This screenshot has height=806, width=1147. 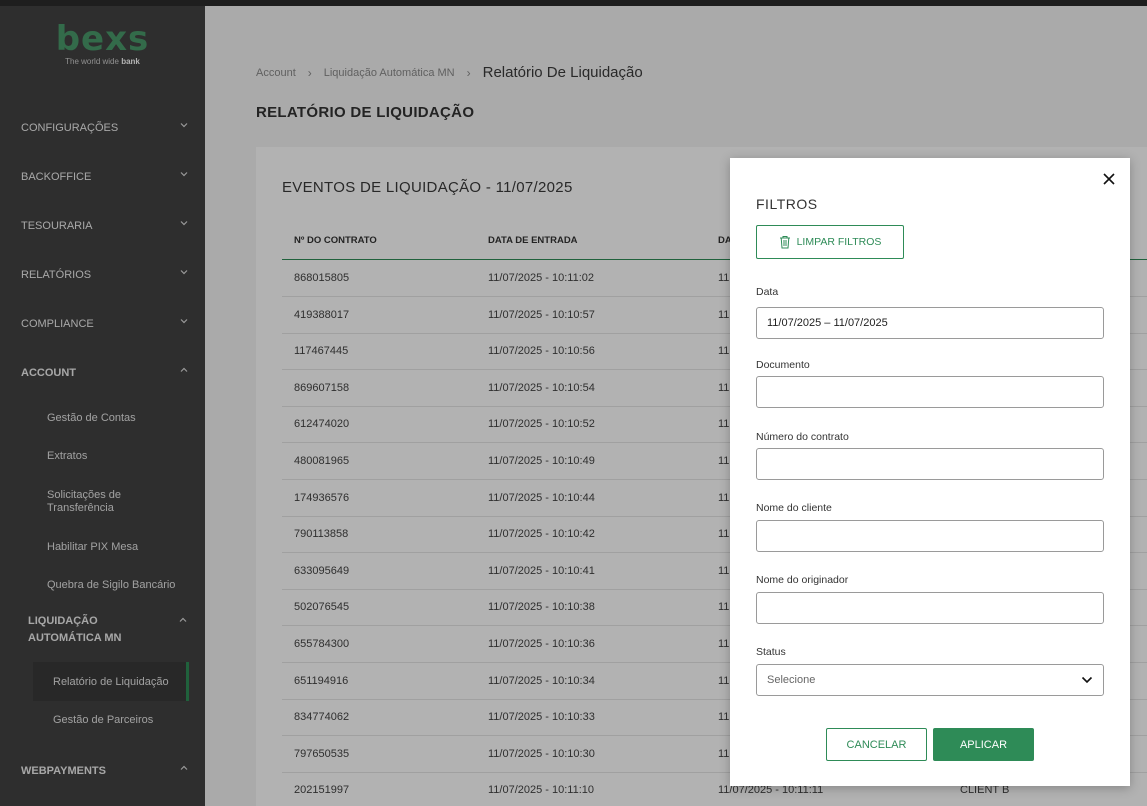 I want to click on documento-field, so click(x=930, y=392).